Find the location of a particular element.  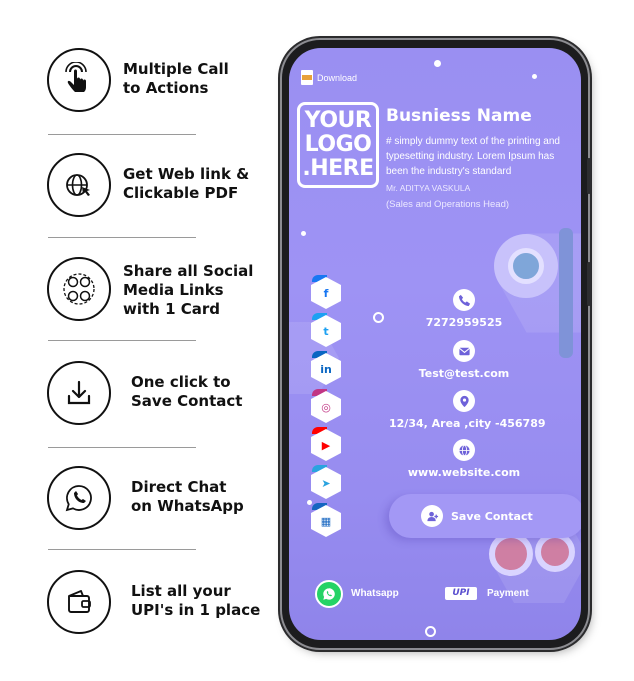

owner-name: Mr. ADITYA VASKULA is located at coordinates (428, 188).